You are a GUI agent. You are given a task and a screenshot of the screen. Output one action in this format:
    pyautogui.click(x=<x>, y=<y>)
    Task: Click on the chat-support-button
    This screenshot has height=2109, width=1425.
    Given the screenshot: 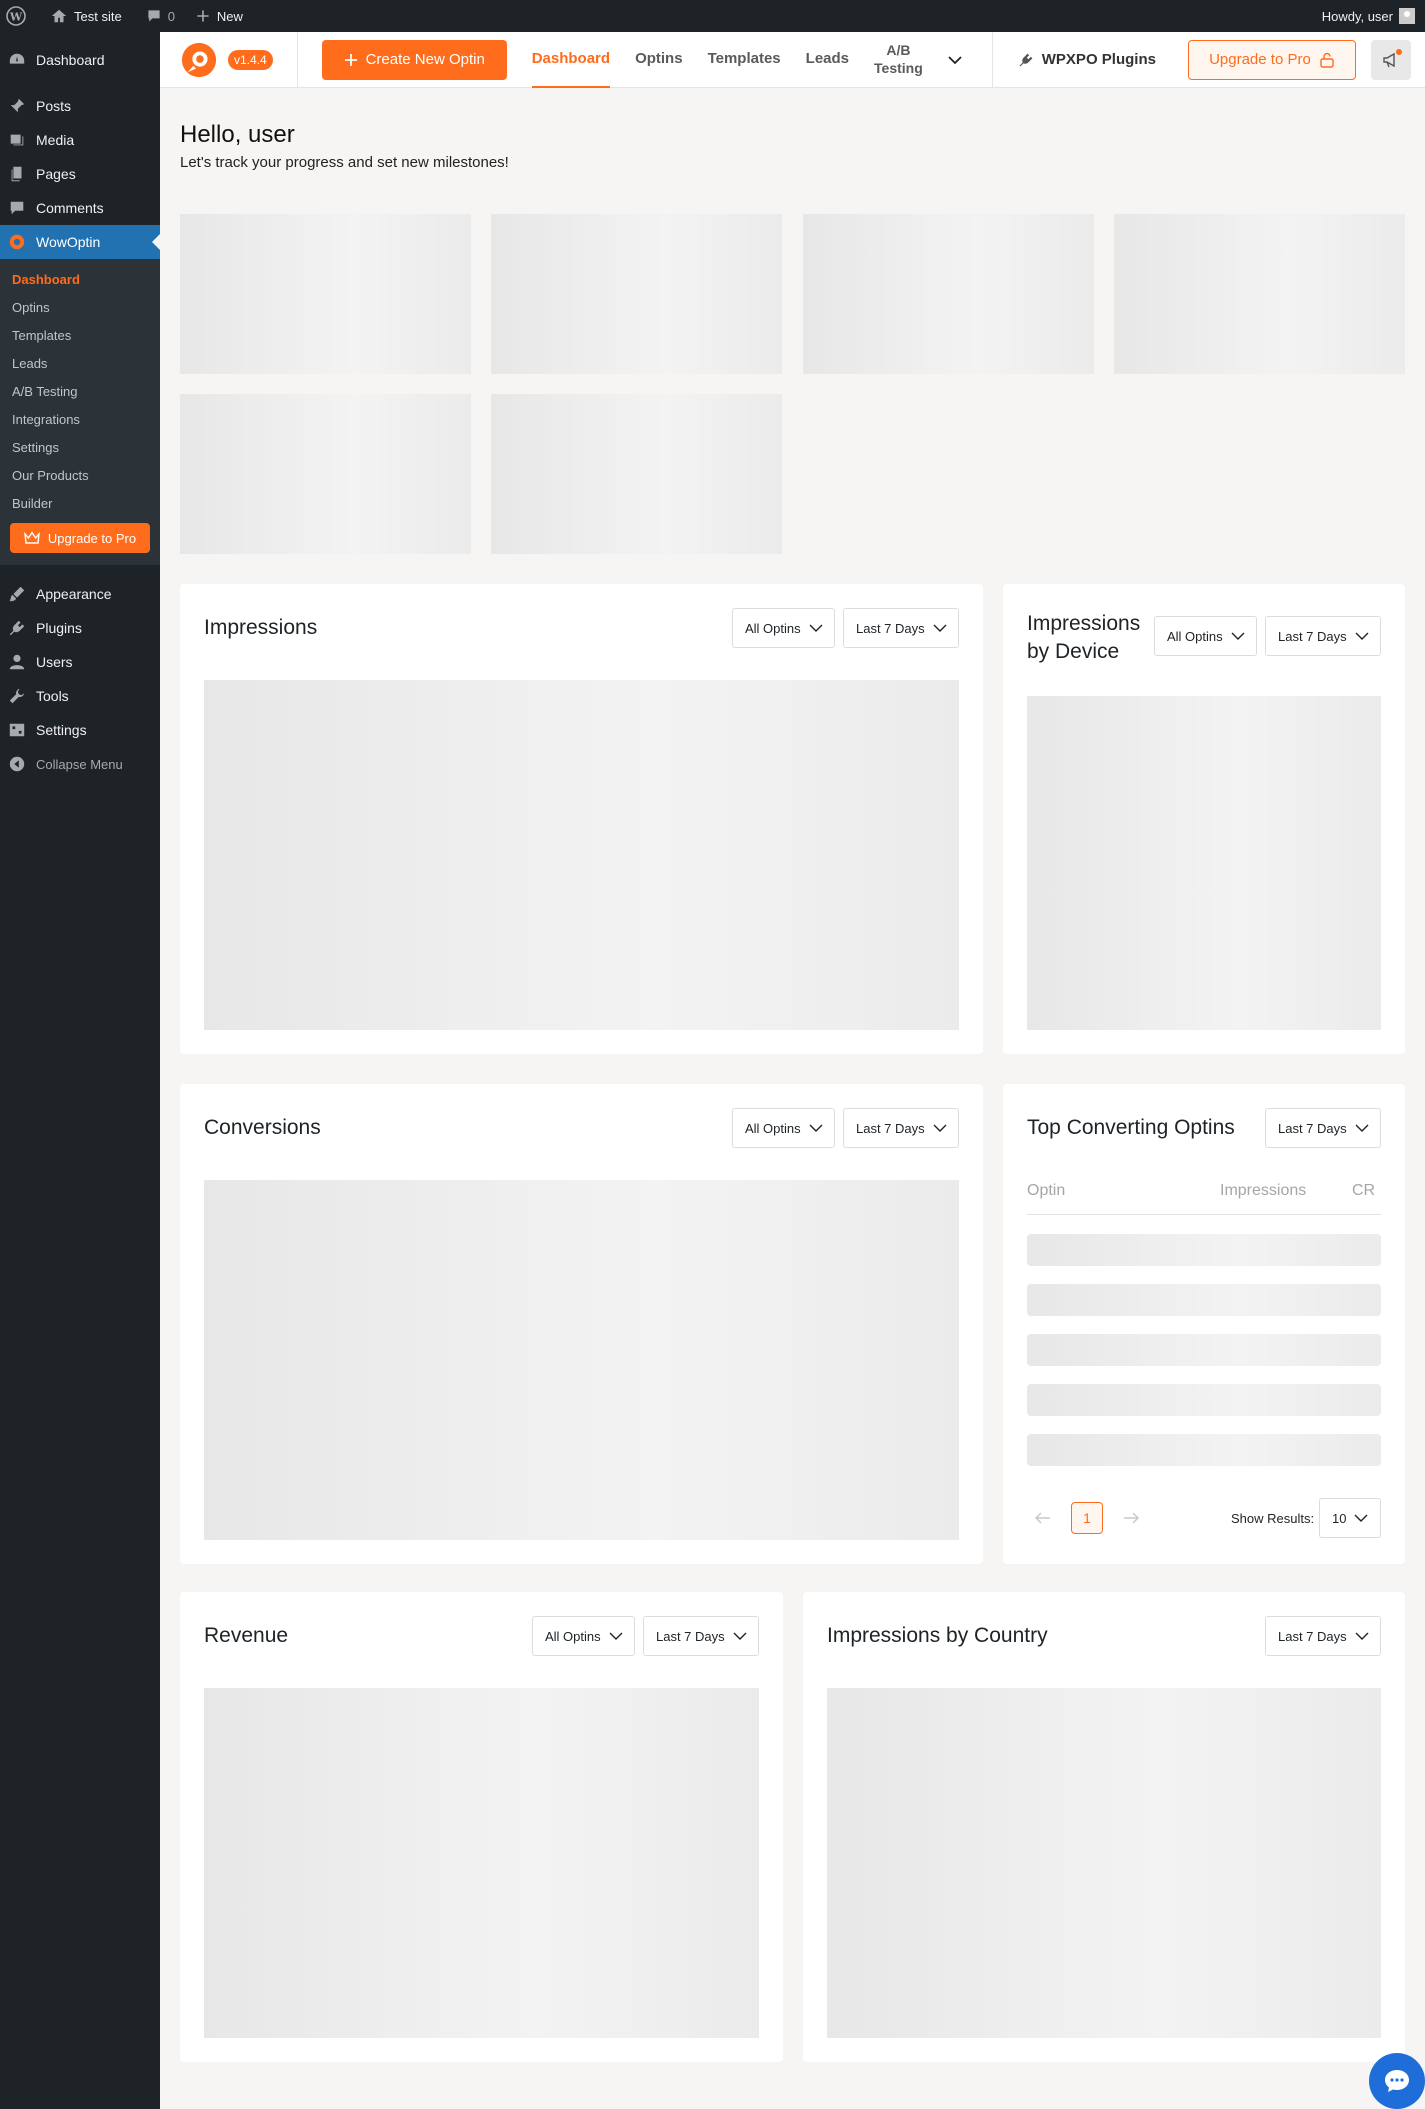 What is the action you would take?
    pyautogui.click(x=1397, y=2081)
    